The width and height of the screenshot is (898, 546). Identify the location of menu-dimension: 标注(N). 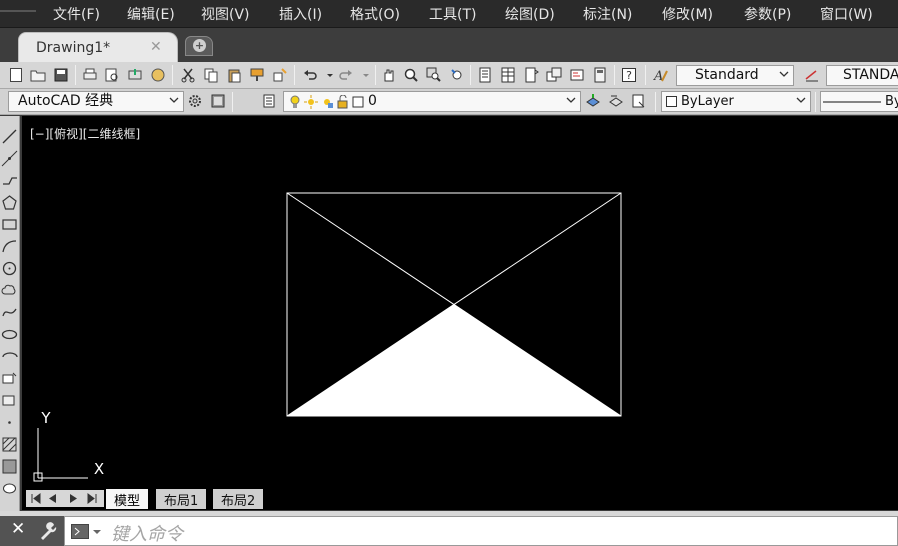
(607, 14).